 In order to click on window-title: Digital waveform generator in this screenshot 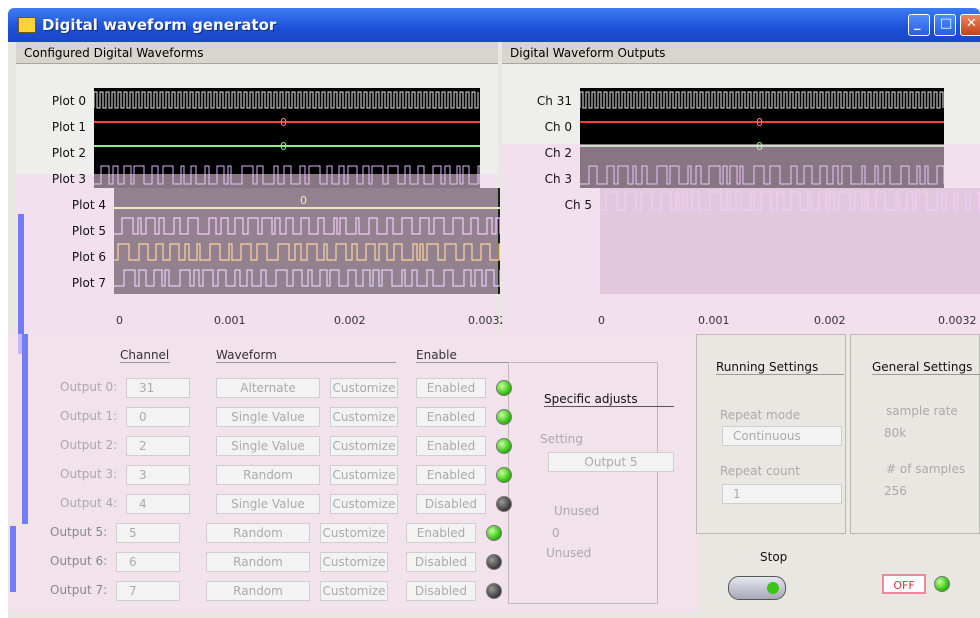, I will do `click(159, 25)`.